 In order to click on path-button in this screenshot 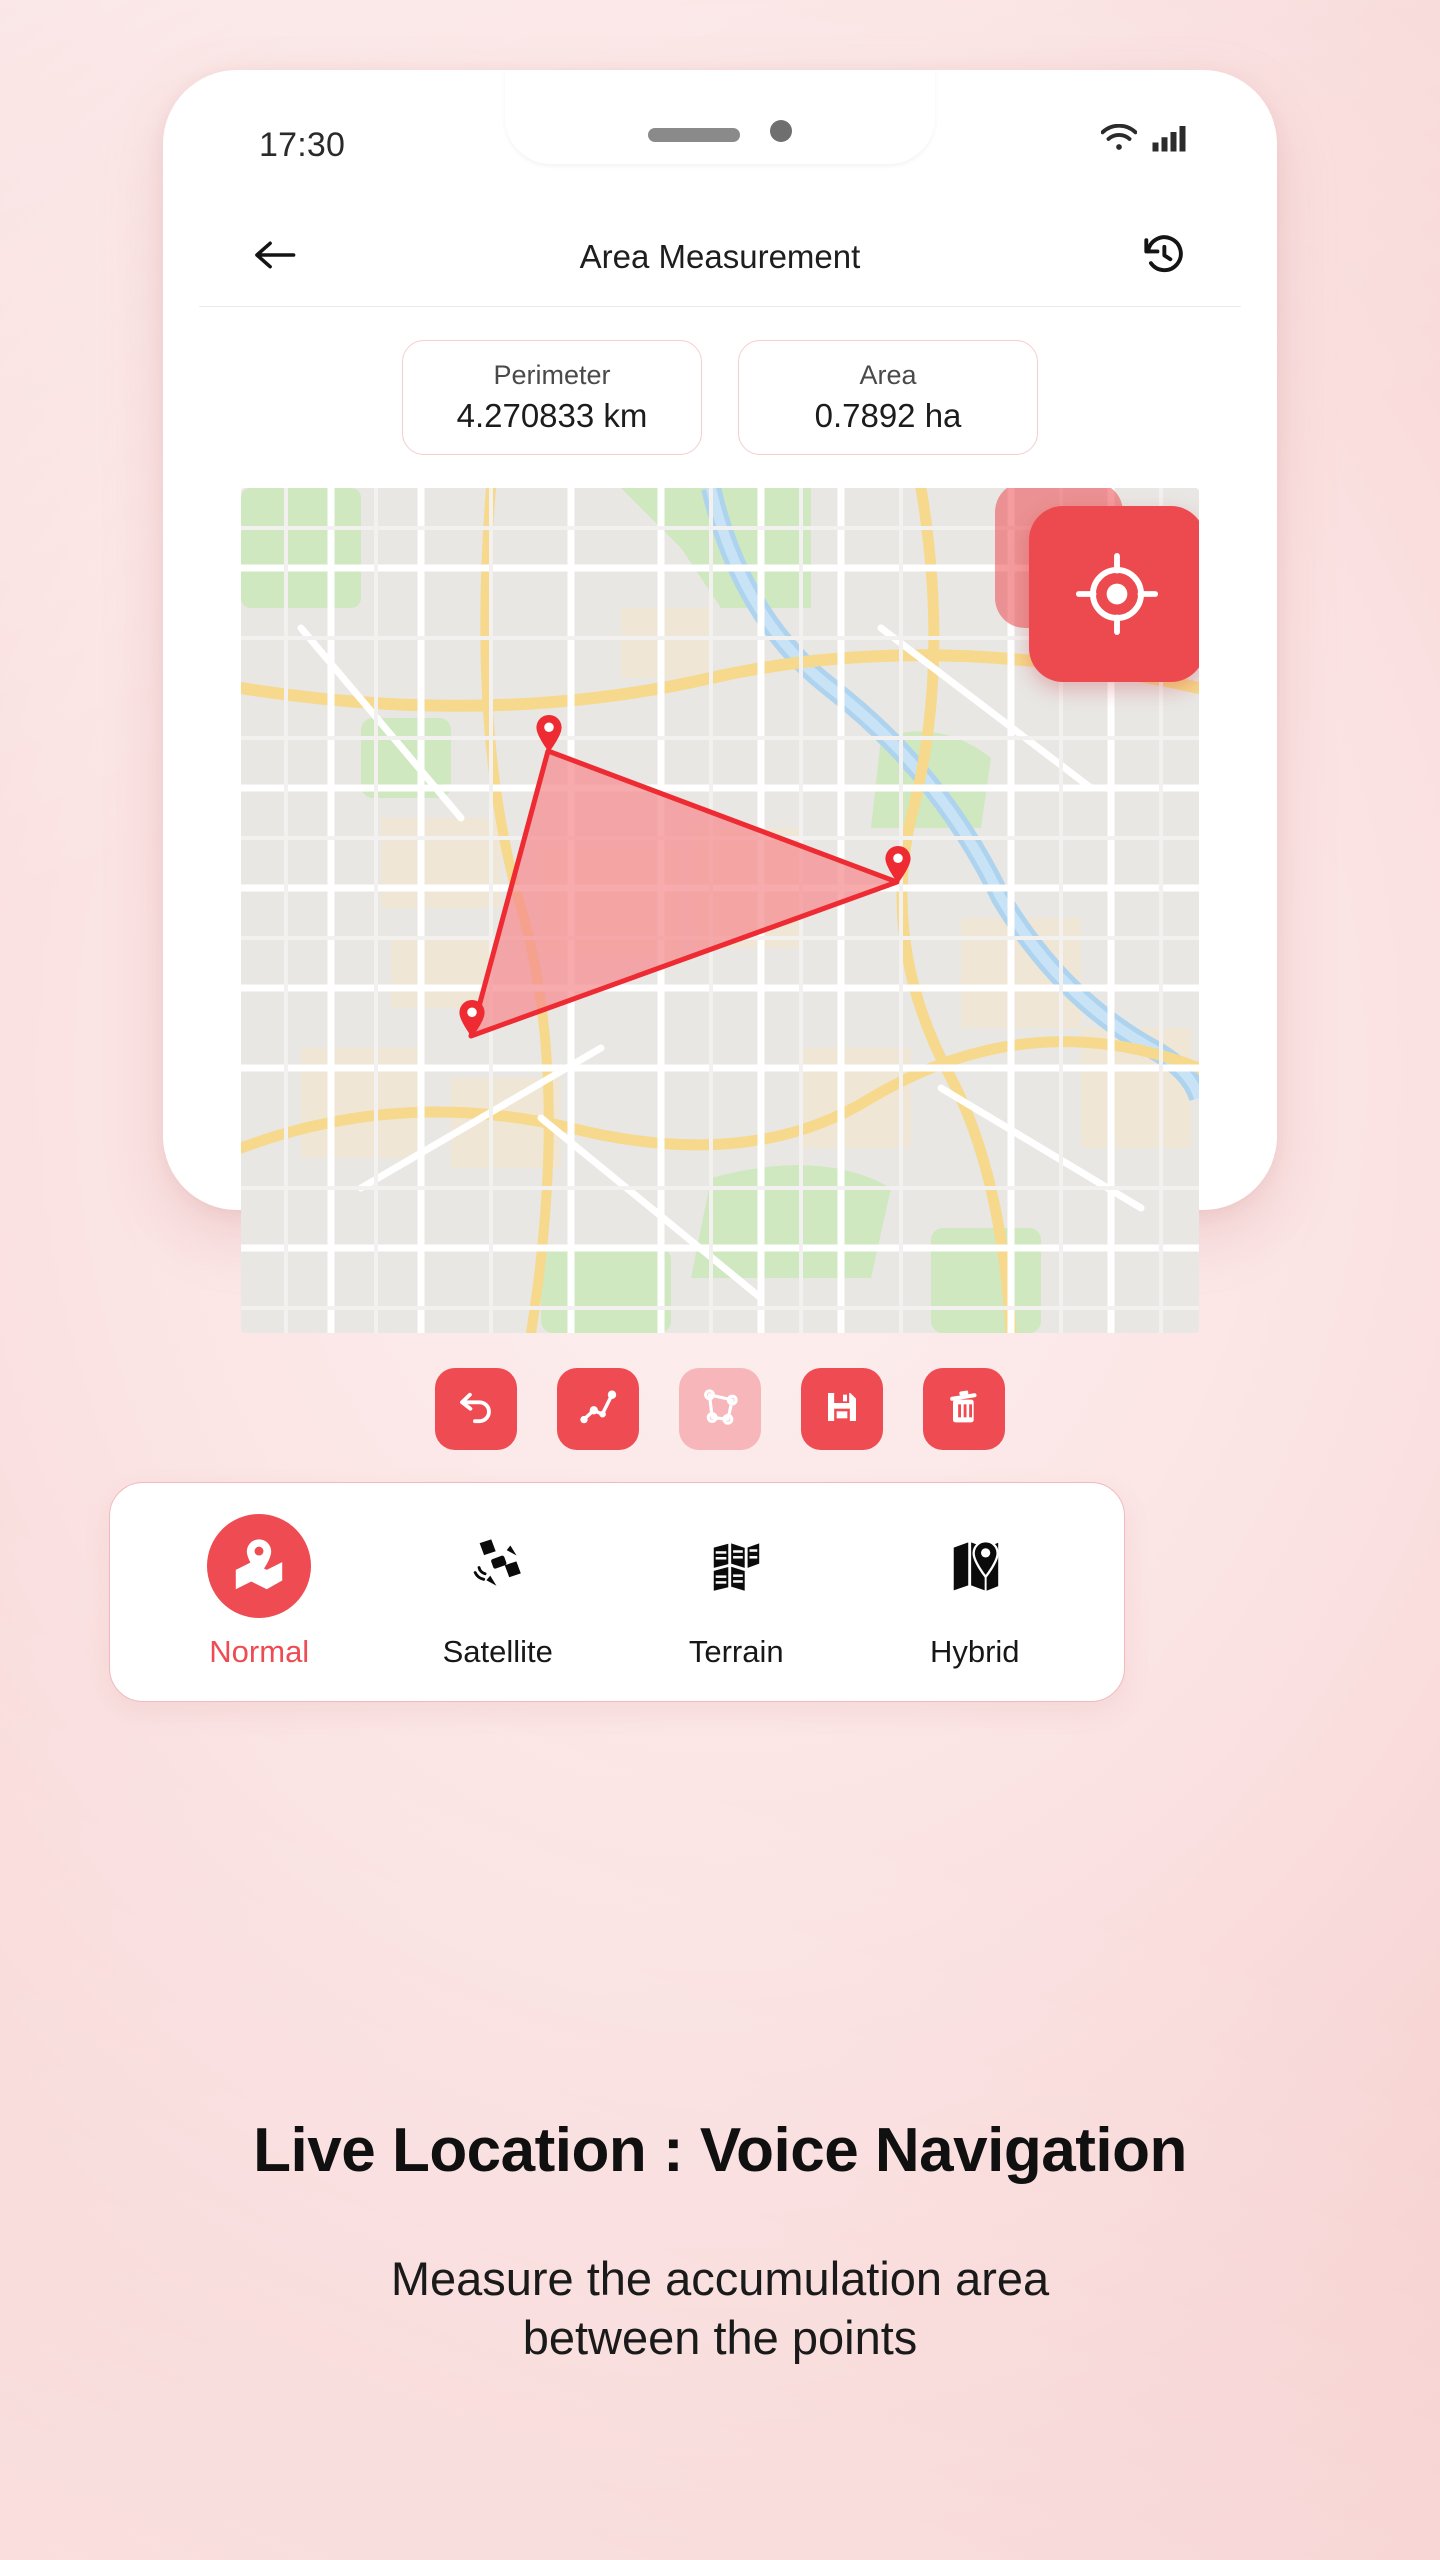, I will do `click(598, 1409)`.